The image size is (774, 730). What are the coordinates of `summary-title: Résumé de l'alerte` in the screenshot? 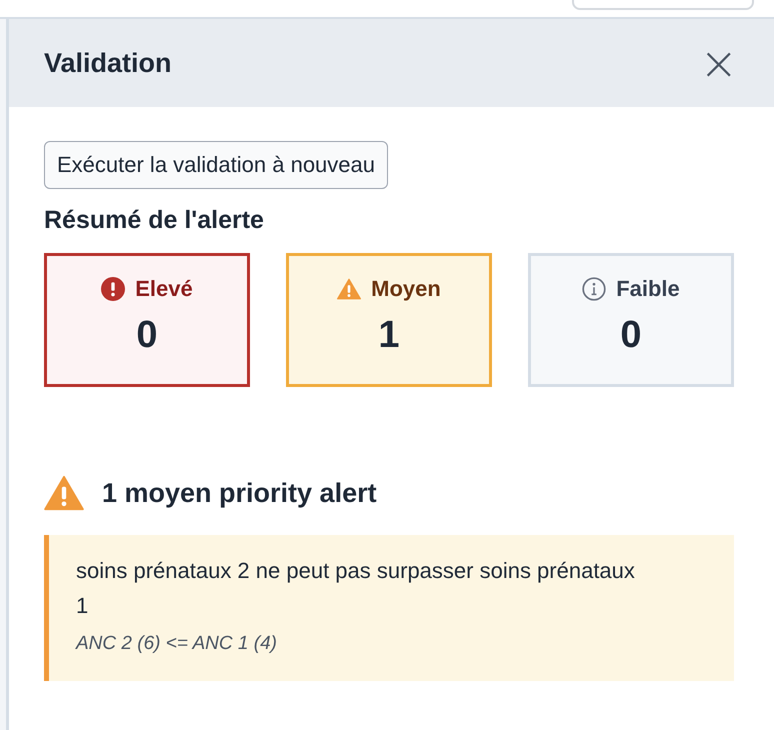 It's located at (154, 220).